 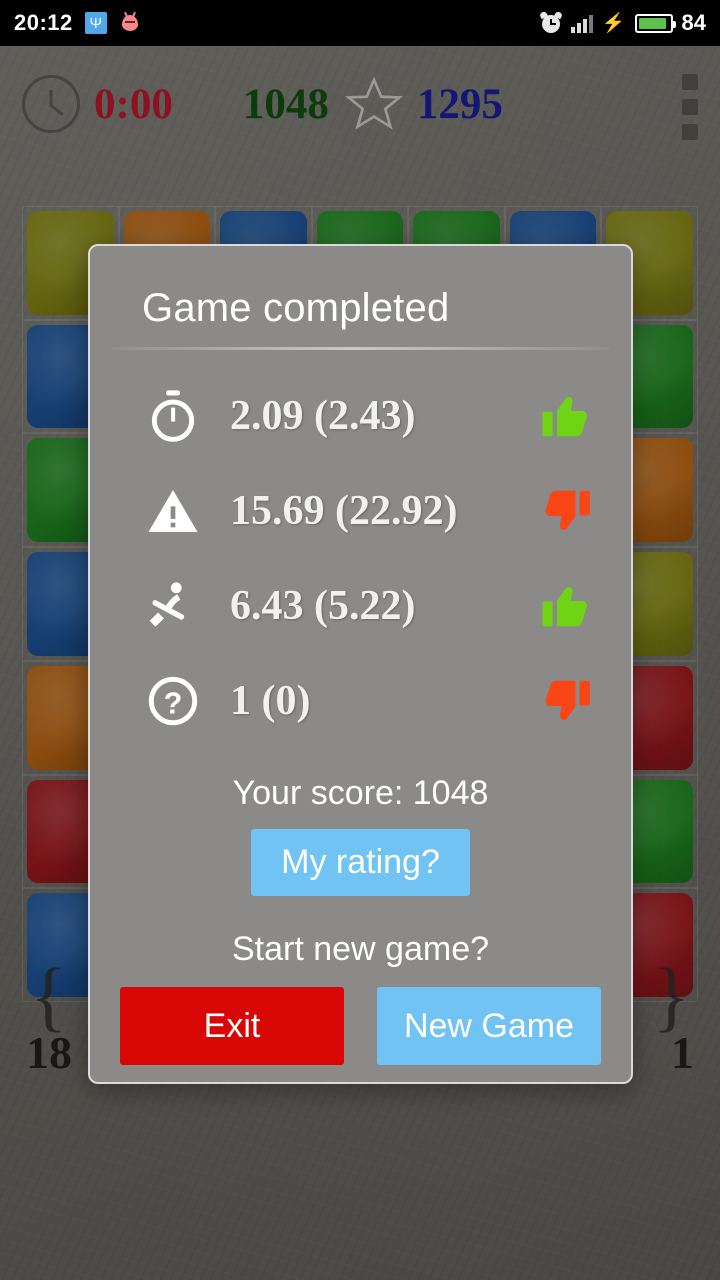 I want to click on your-score-label: Your score: 1048, so click(x=360, y=793).